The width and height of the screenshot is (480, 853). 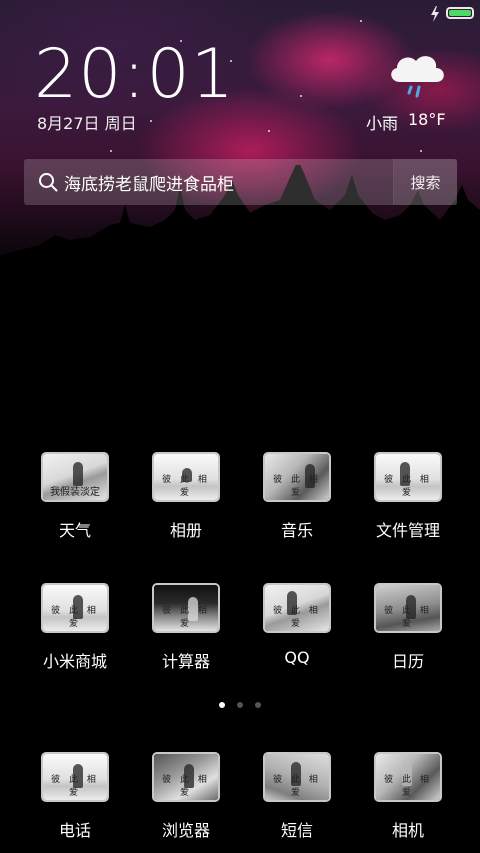 I want to click on mi-store-app-icon: 彼 此 相 爱, so click(x=75, y=608).